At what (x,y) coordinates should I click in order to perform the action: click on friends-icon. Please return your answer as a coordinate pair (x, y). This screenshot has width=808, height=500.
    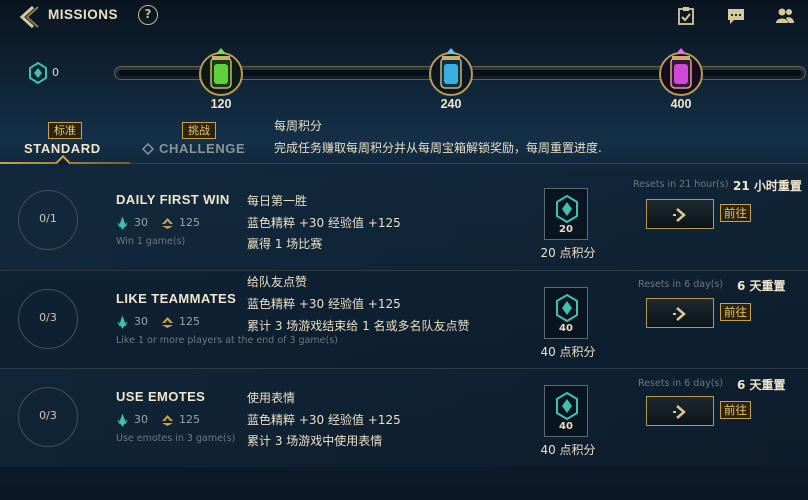
    Looking at the image, I should click on (785, 16).